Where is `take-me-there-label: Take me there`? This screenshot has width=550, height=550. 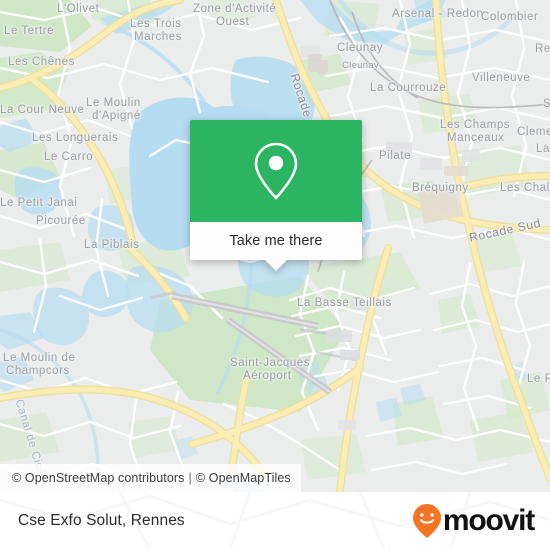 take-me-there-label: Take me there is located at coordinates (276, 241).